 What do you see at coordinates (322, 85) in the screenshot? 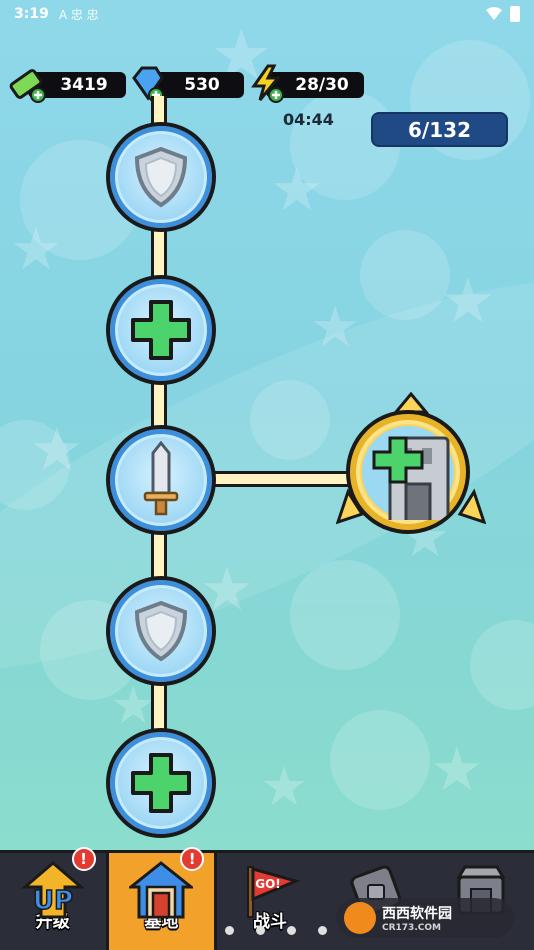
I see `energy-value: 28/30` at bounding box center [322, 85].